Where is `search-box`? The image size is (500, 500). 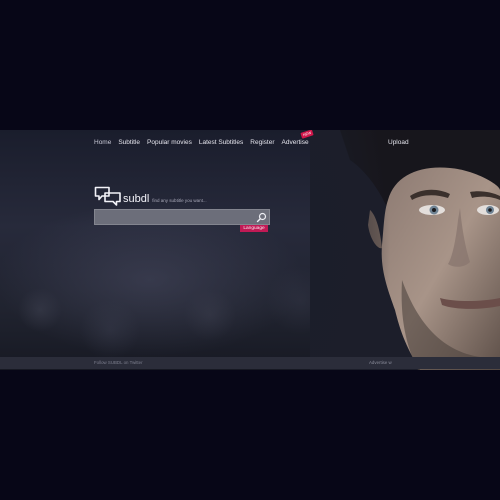 search-box is located at coordinates (182, 217).